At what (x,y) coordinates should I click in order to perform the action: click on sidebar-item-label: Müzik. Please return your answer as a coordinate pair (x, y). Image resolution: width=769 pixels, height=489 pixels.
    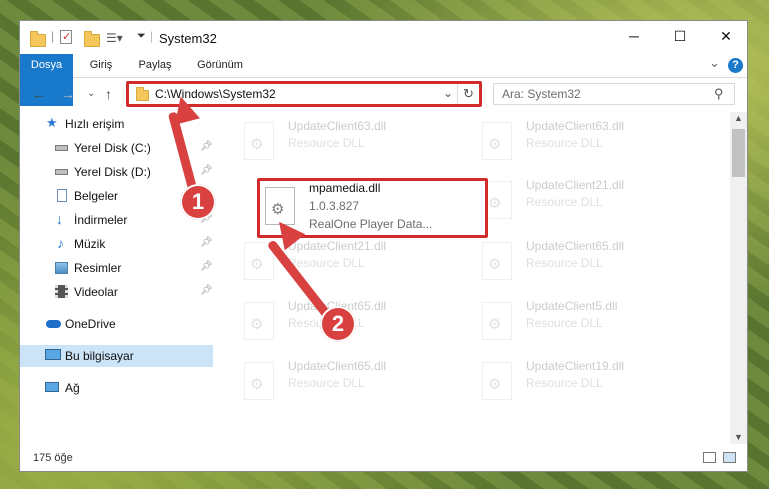
    Looking at the image, I should click on (90, 244).